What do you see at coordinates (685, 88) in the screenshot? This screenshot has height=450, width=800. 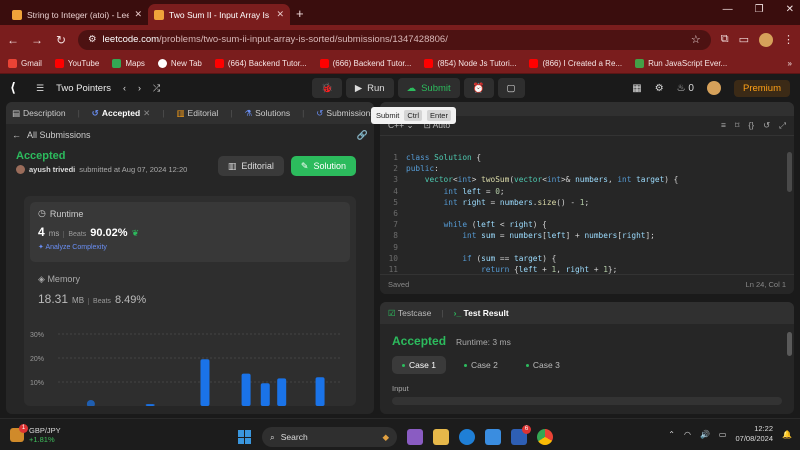 I see `streak-counter: ♨ 0` at bounding box center [685, 88].